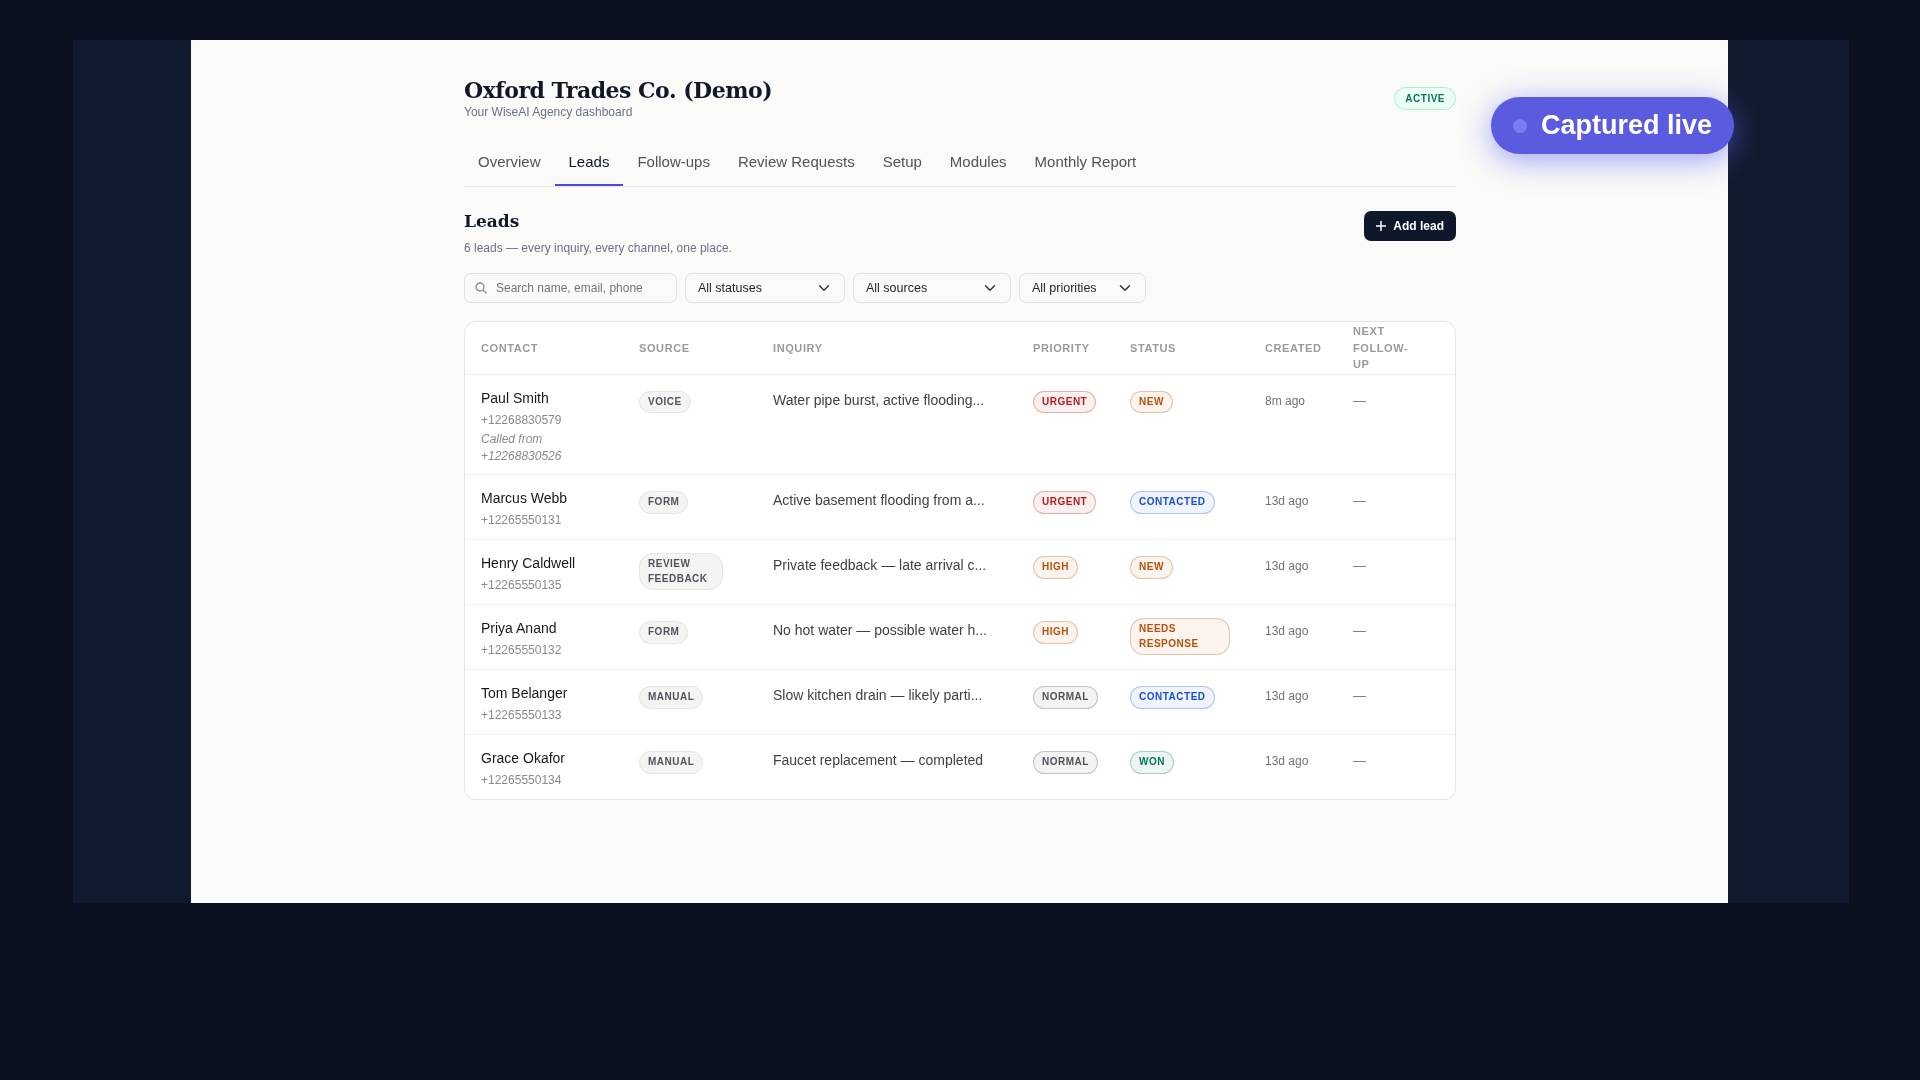  What do you see at coordinates (932, 288) in the screenshot?
I see `filter-select: All sources` at bounding box center [932, 288].